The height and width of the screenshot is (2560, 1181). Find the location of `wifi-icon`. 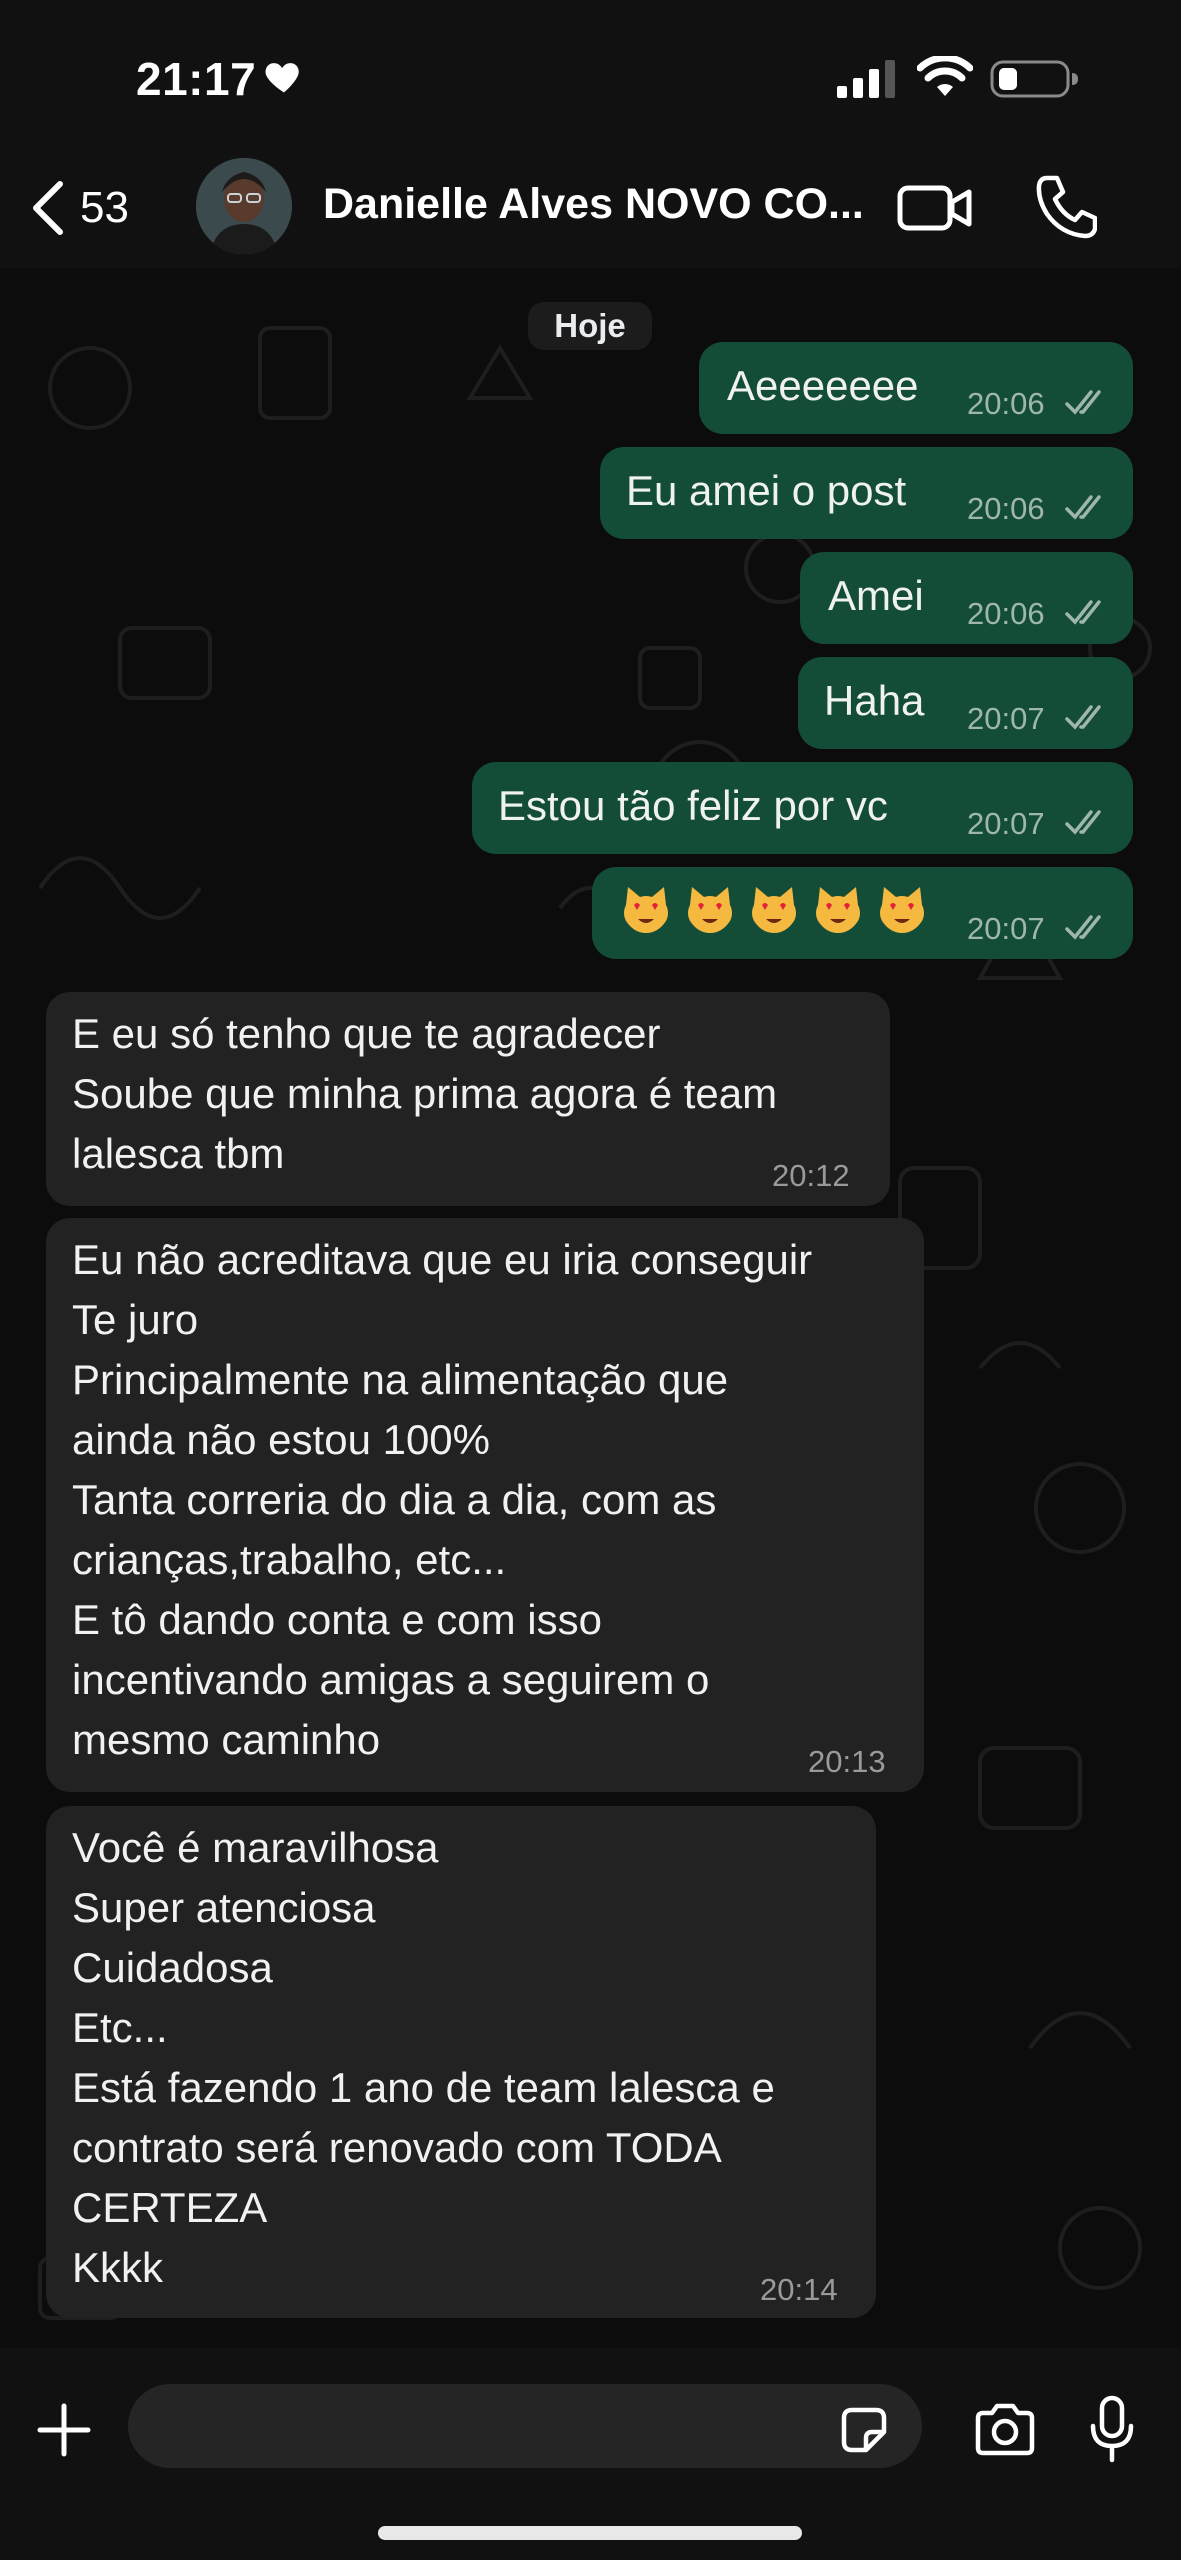

wifi-icon is located at coordinates (945, 76).